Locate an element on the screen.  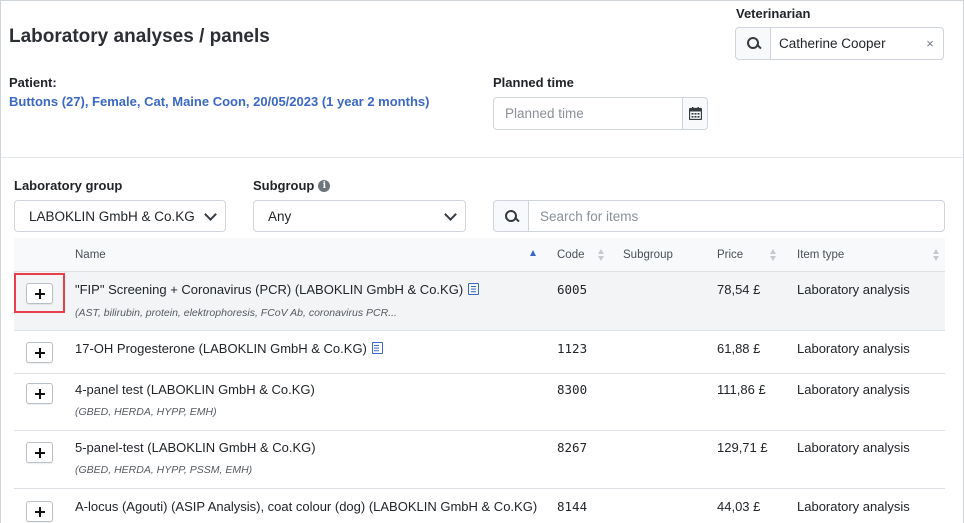
item-search-input is located at coordinates (736, 216).